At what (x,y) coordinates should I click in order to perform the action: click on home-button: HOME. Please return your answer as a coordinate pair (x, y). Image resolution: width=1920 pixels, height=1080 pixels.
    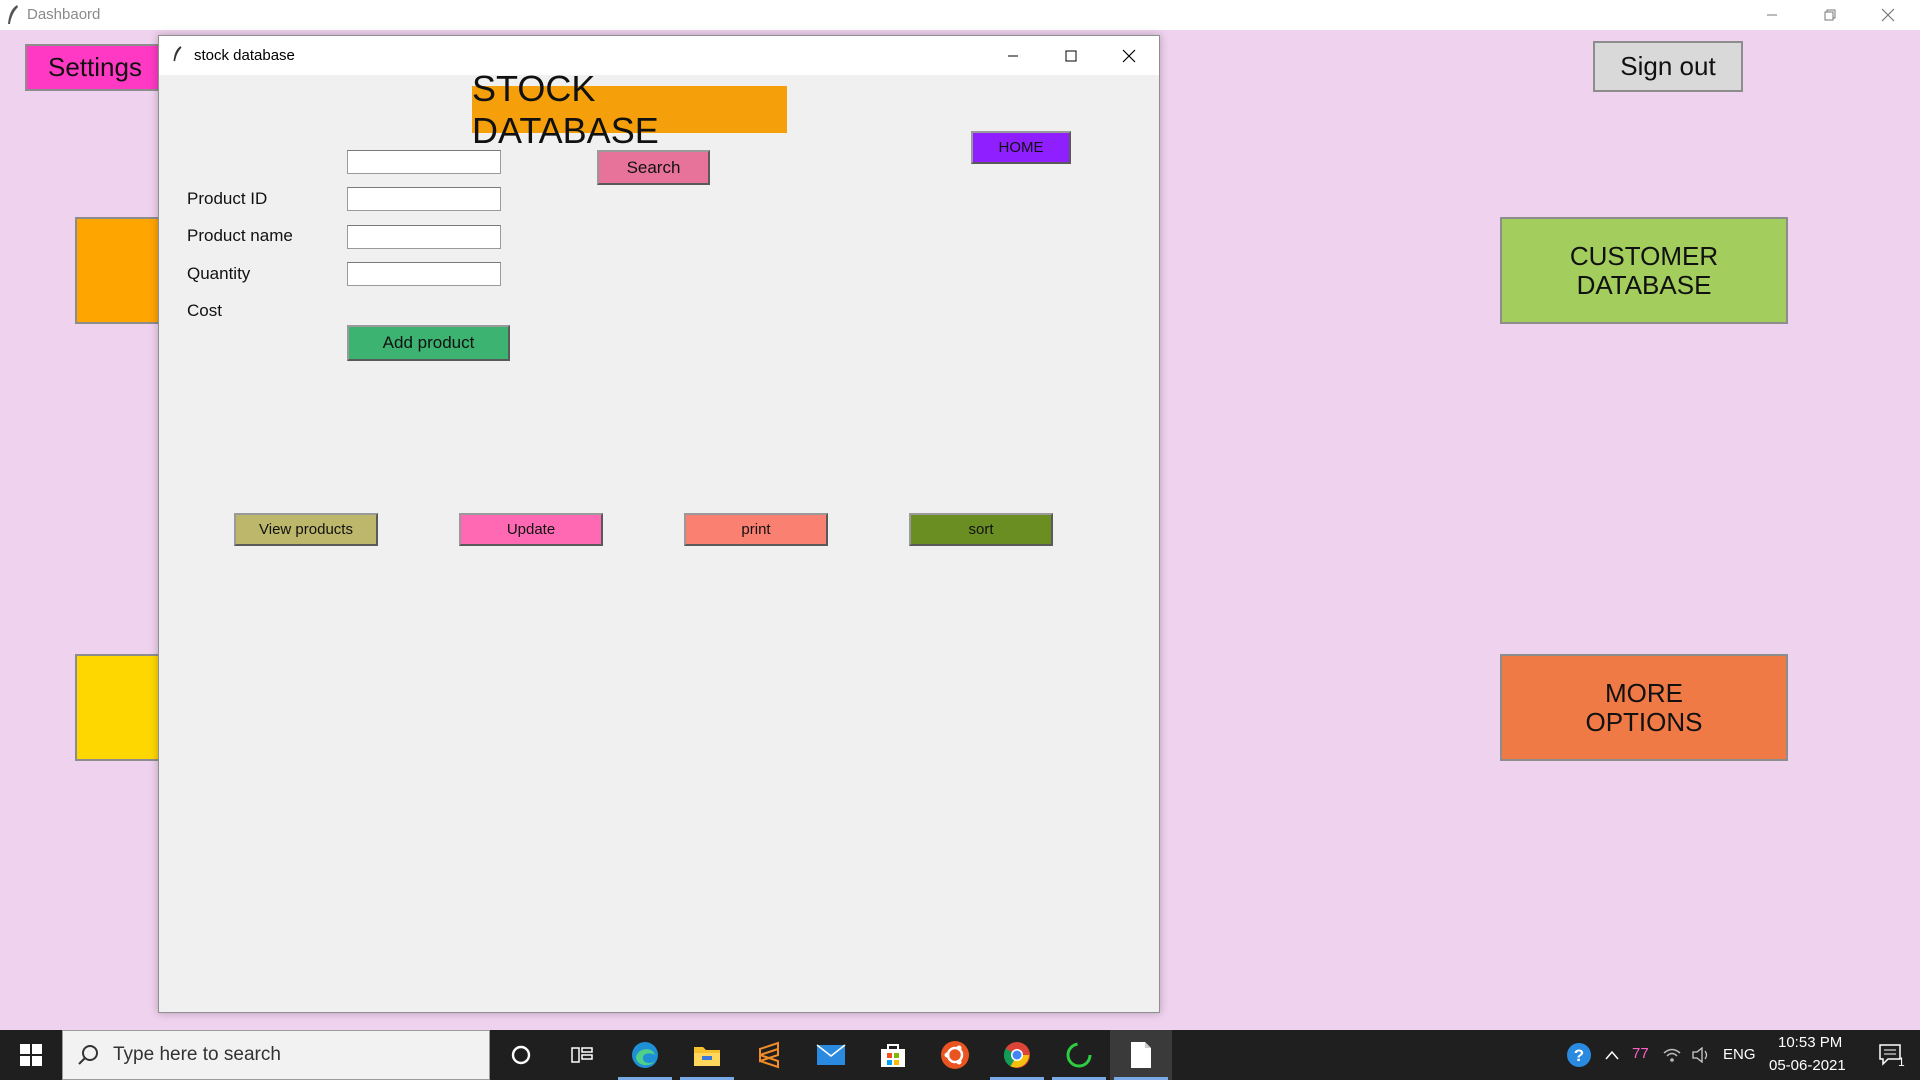
    Looking at the image, I should click on (1021, 147).